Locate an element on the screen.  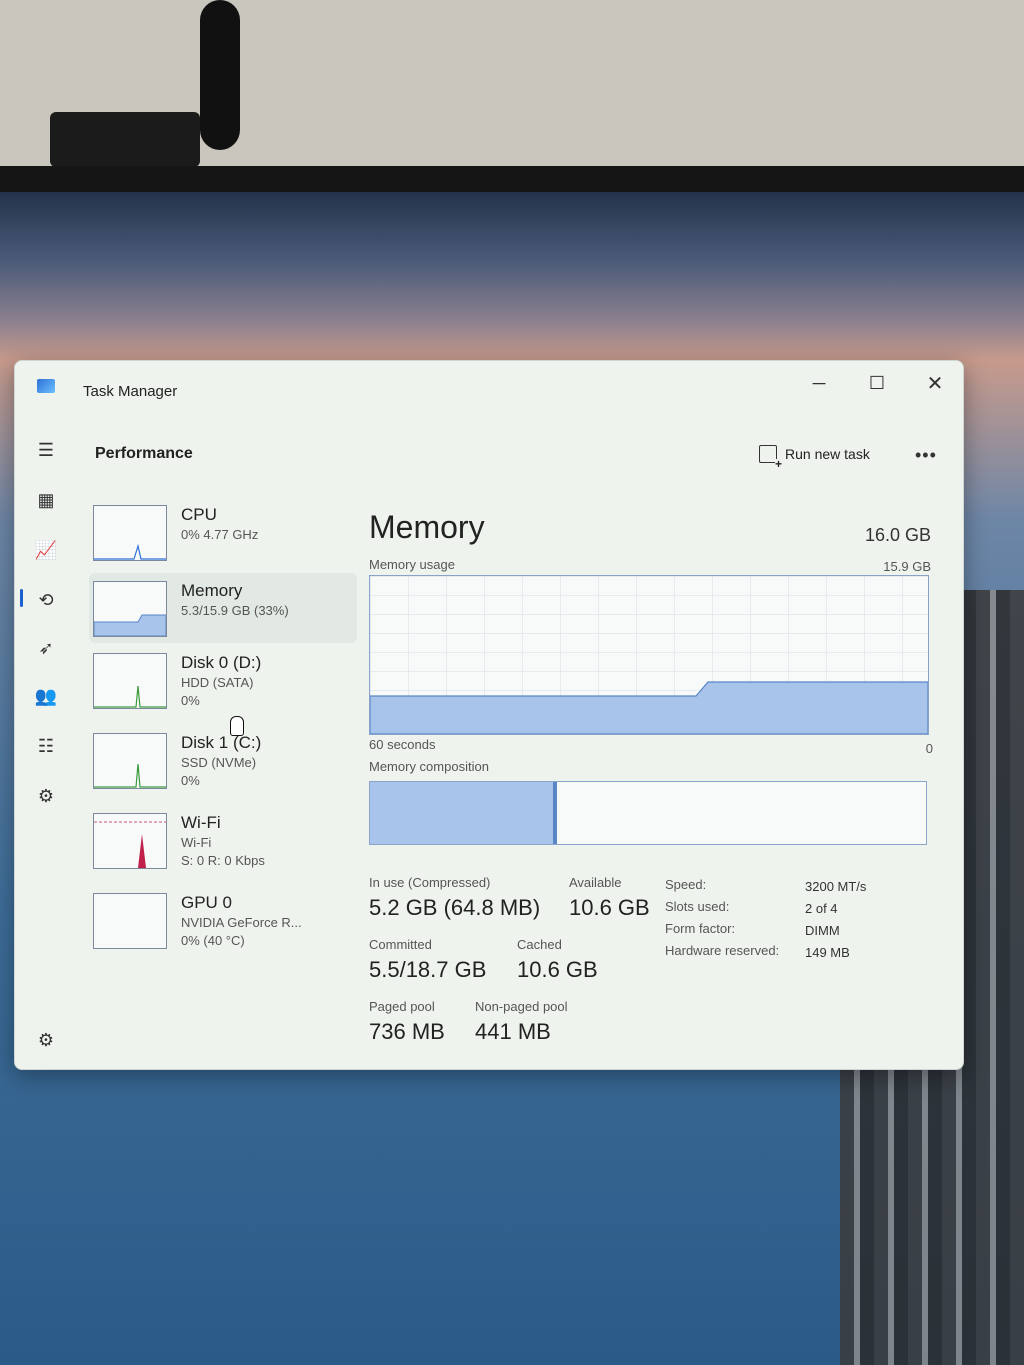
form-factor-label: Form factor: is located at coordinates (700, 928).